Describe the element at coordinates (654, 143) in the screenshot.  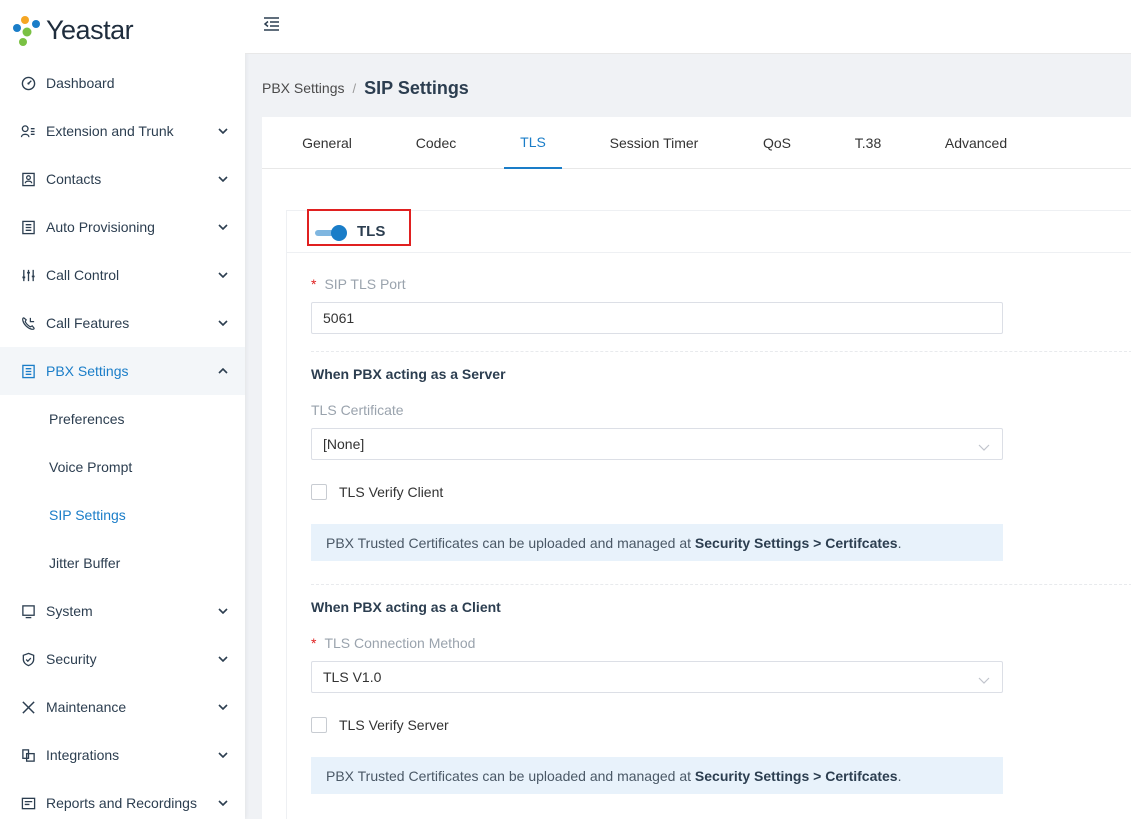
I see `tab-session-timer: Session Timer` at that location.